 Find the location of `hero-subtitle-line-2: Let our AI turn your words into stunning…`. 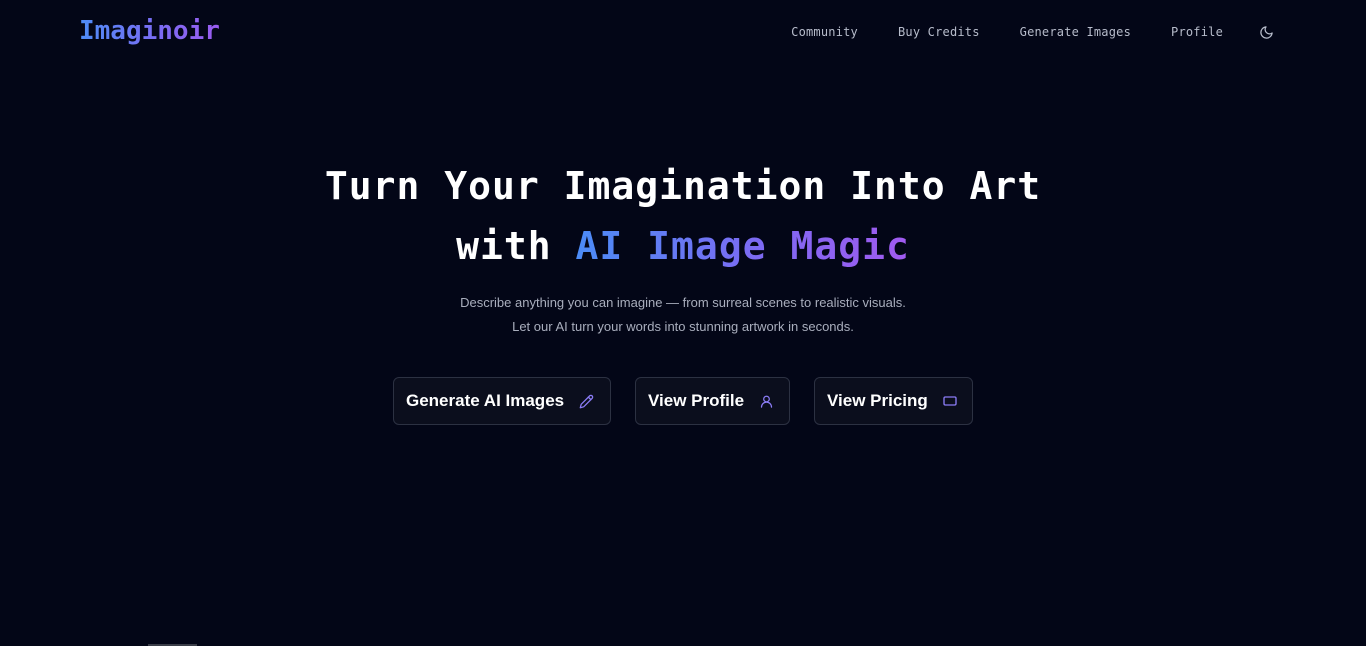

hero-subtitle-line-2: Let our AI turn your words into stunning… is located at coordinates (683, 326).